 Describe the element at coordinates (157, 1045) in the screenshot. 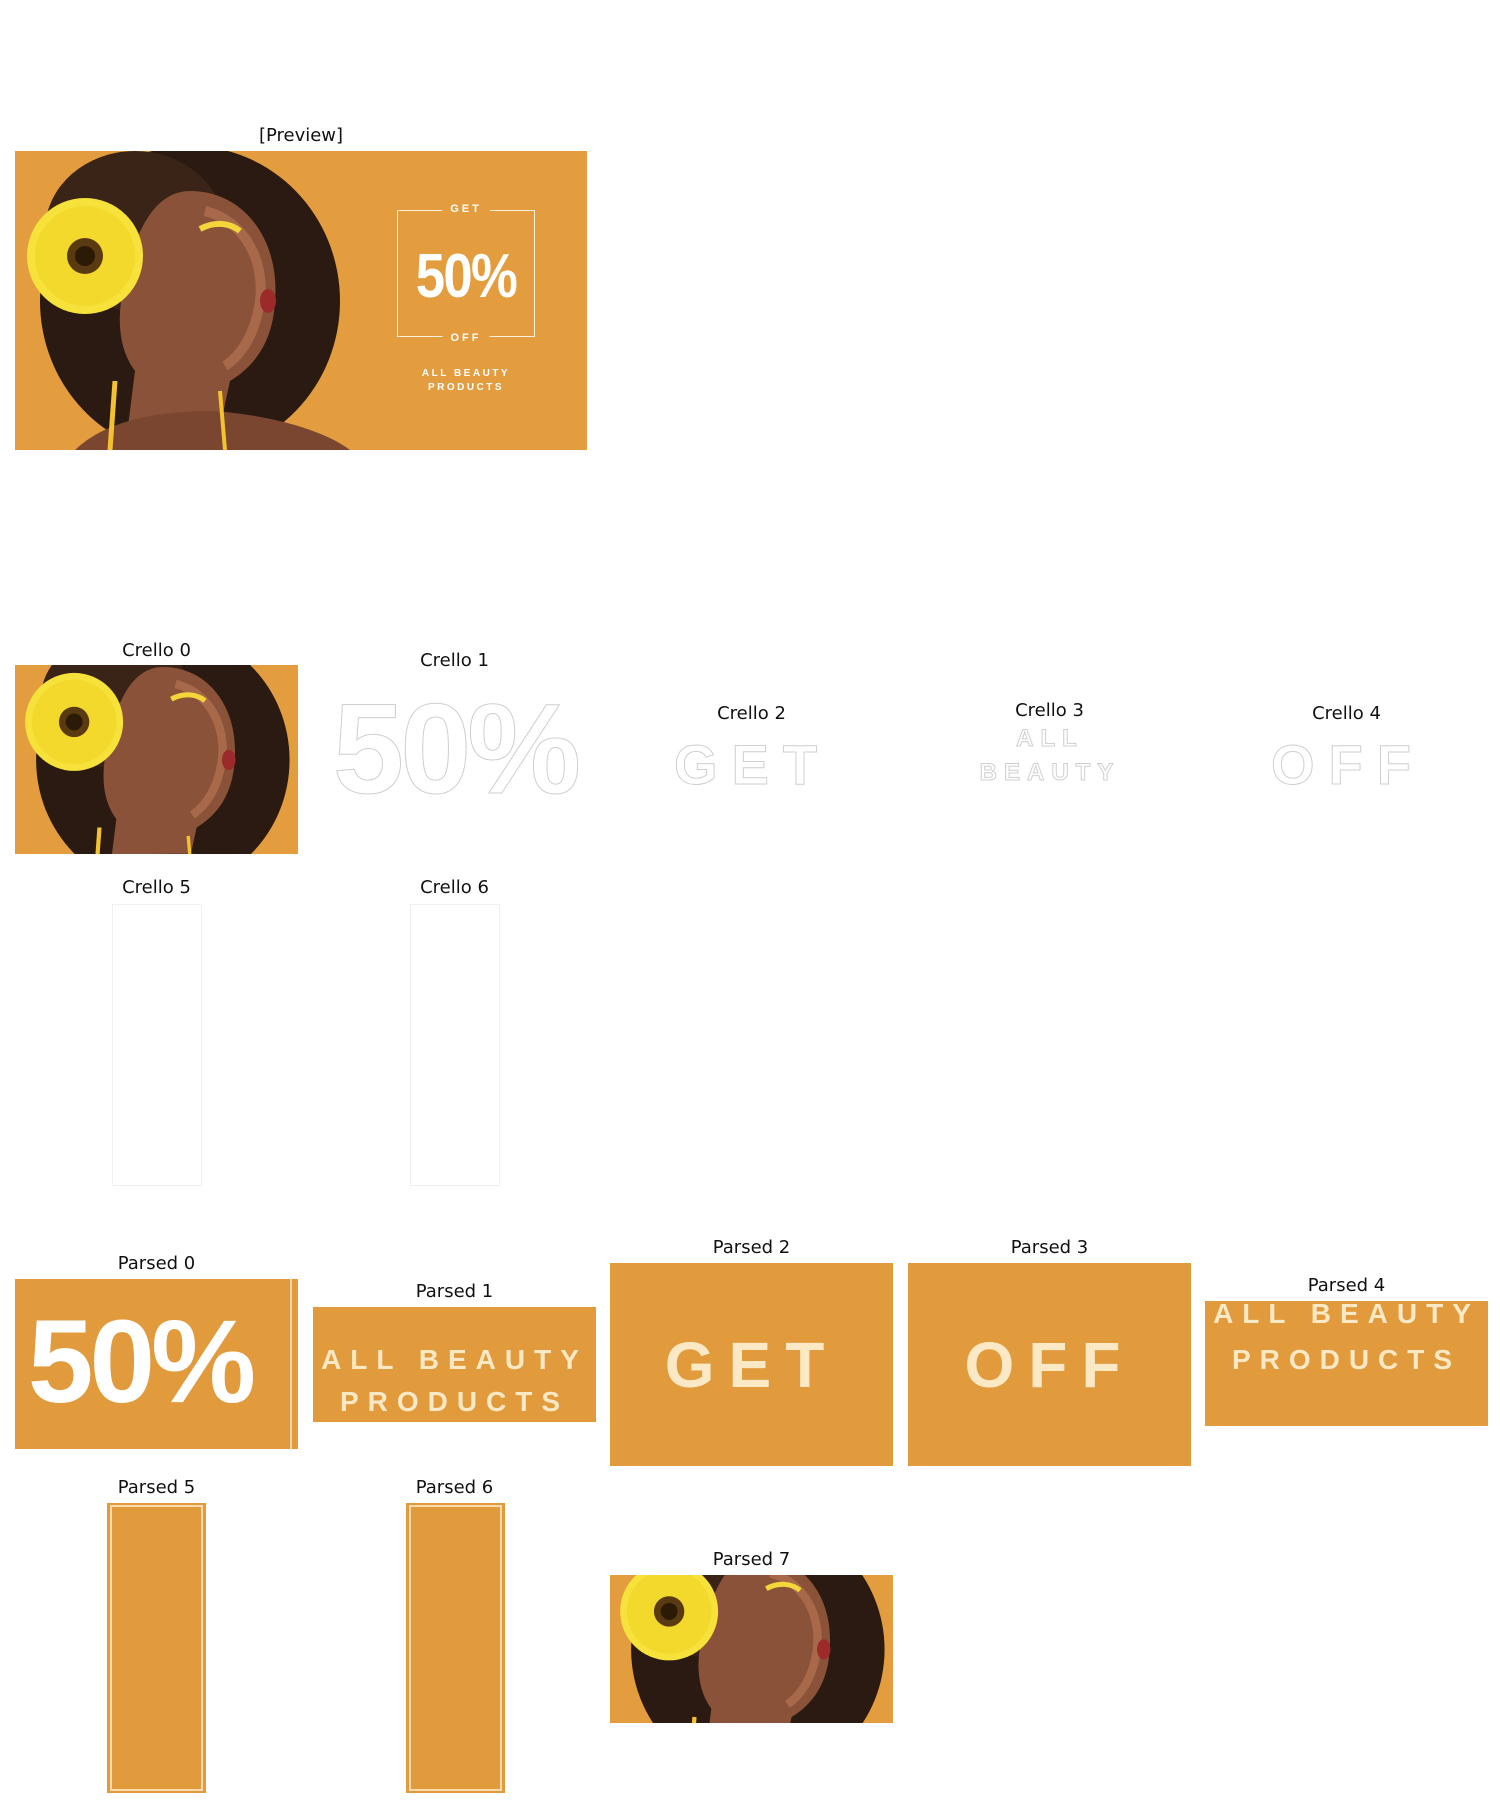

I see `crello-5-frame` at that location.